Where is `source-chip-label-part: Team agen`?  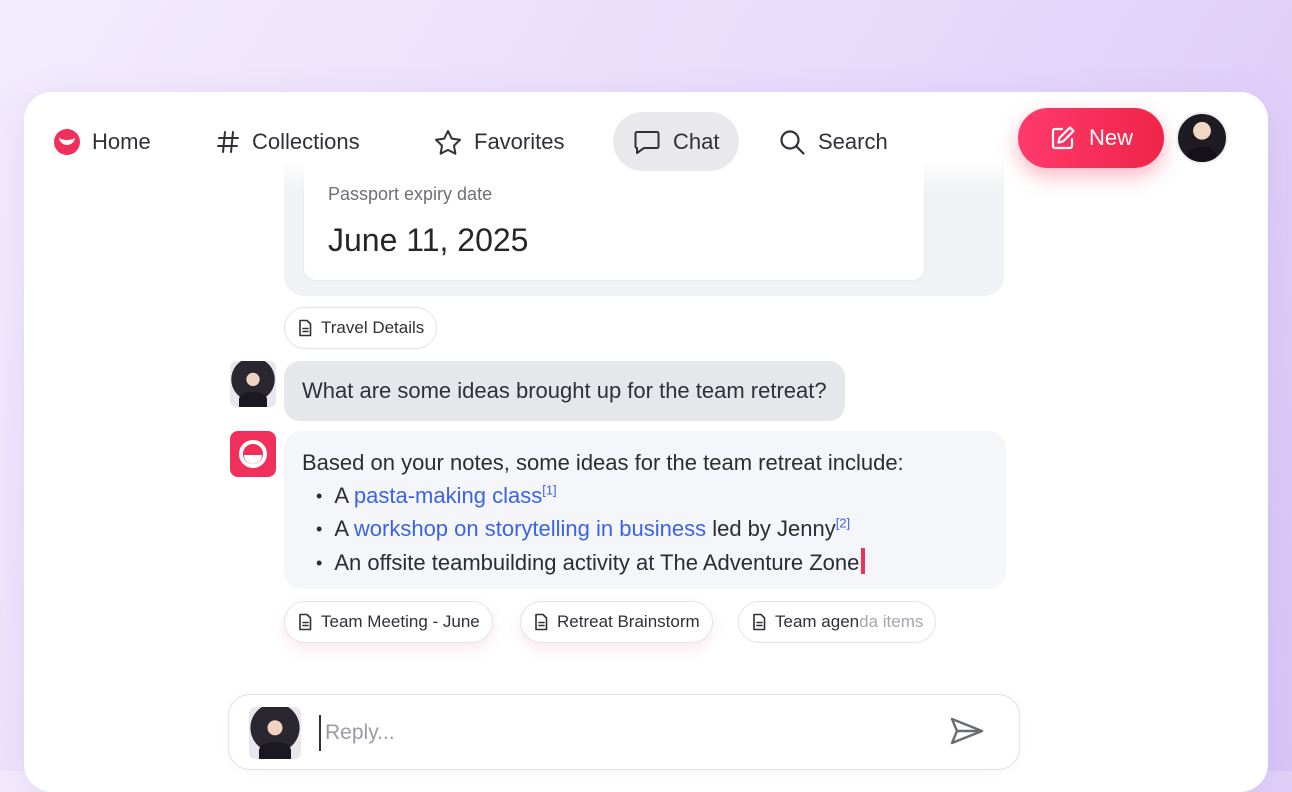
source-chip-label-part: Team agen is located at coordinates (817, 621).